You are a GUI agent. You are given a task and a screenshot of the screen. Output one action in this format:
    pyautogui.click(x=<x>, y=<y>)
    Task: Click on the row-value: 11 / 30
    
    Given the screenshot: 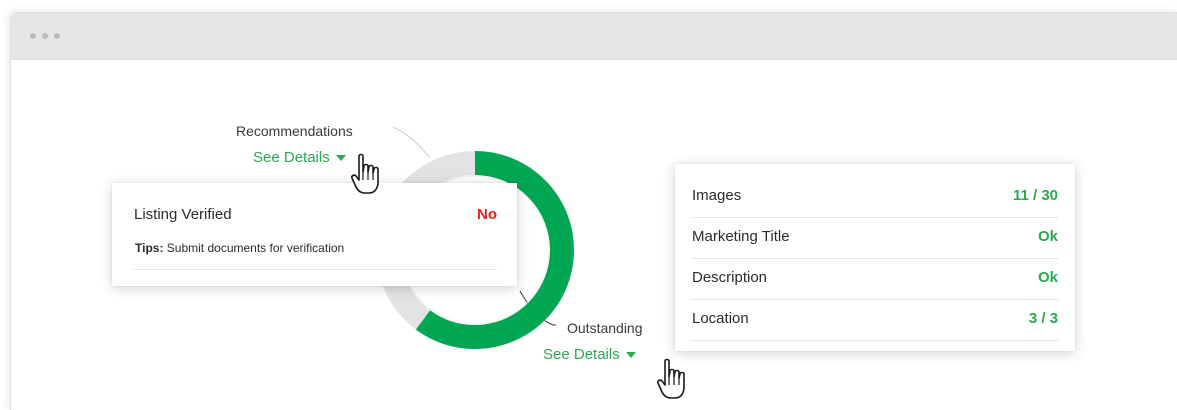 What is the action you would take?
    pyautogui.click(x=1035, y=195)
    